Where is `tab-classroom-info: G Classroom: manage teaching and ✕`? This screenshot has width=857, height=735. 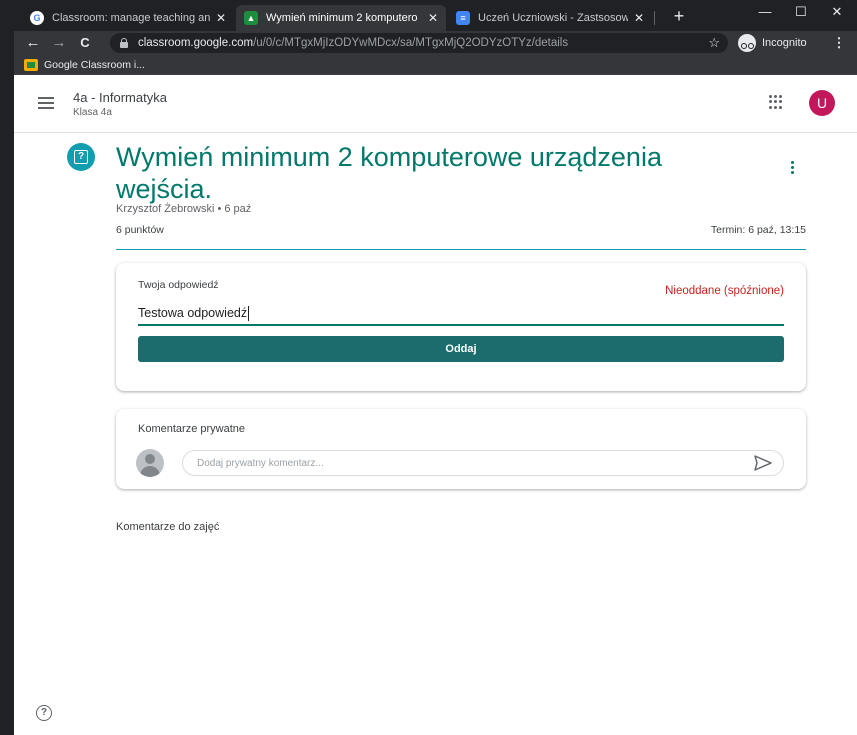
tab-classroom-info: G Classroom: manage teaching and ✕ is located at coordinates (128, 18).